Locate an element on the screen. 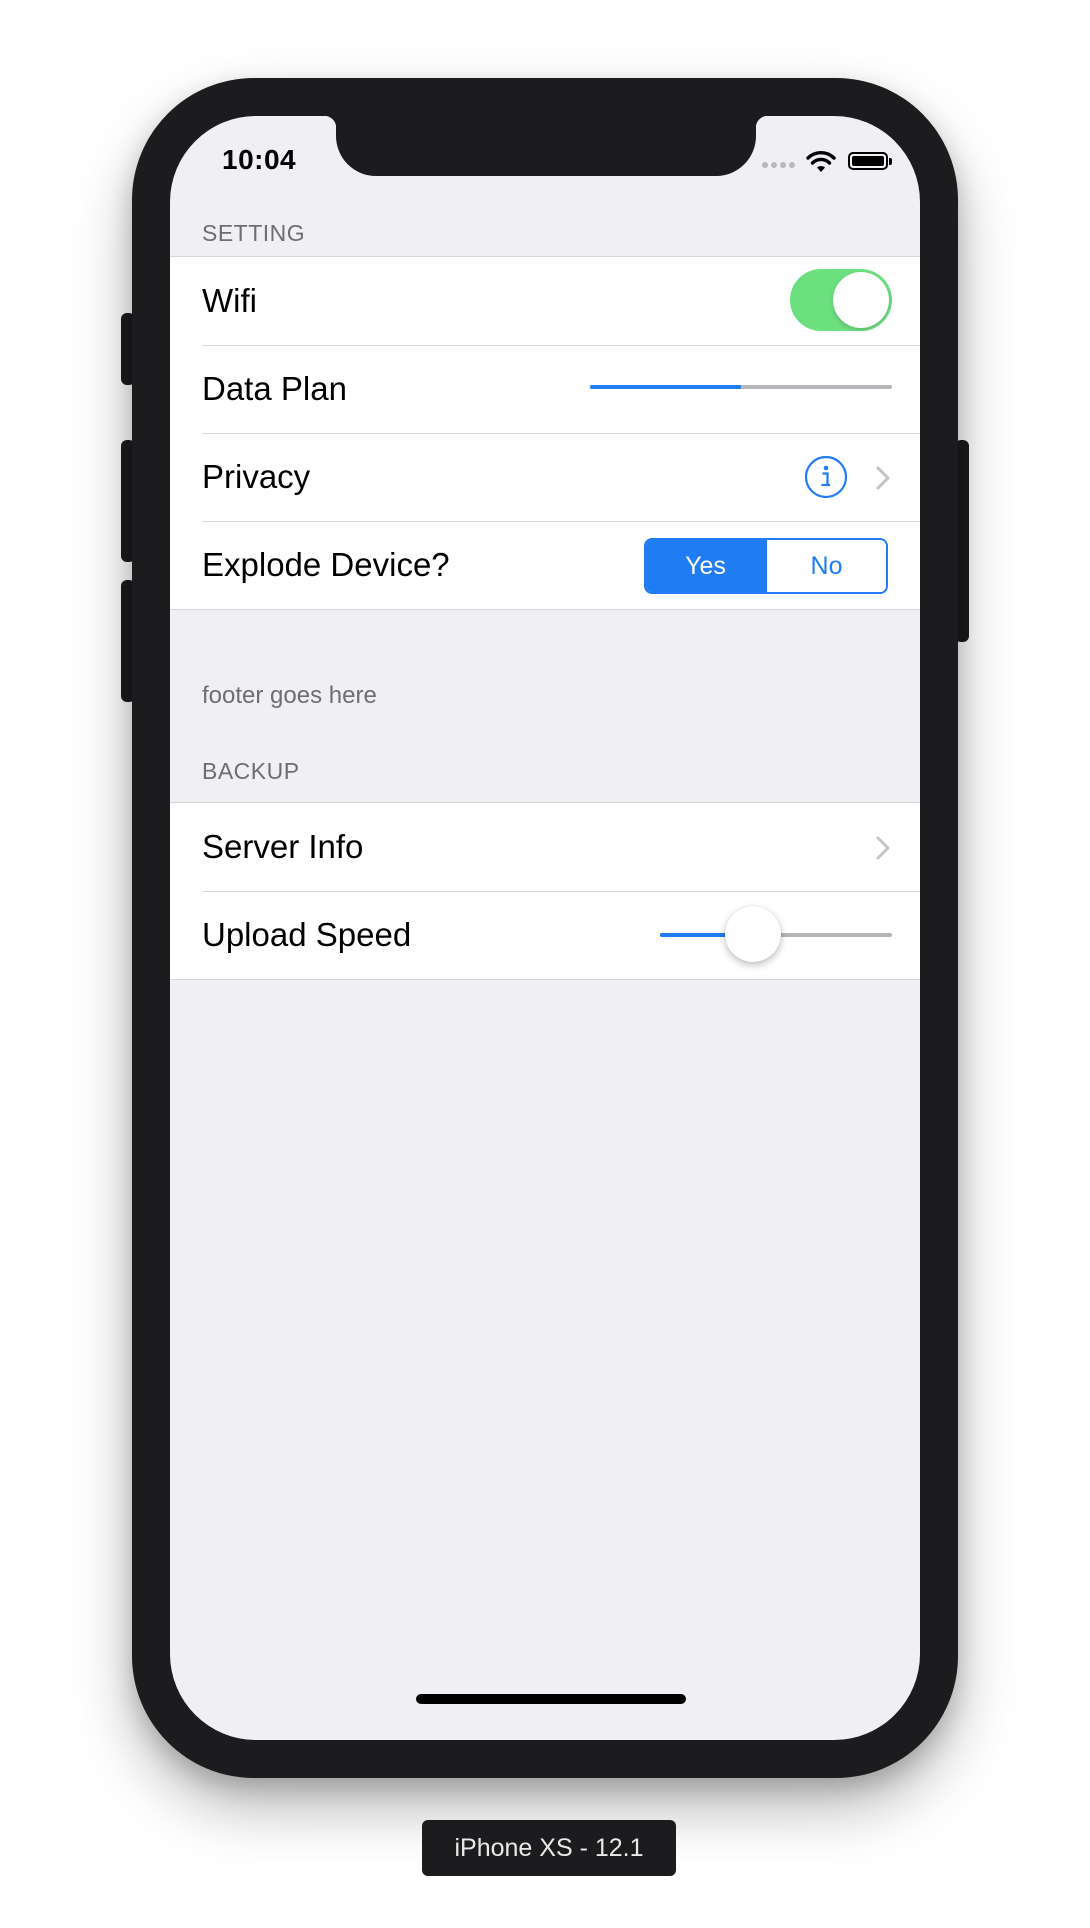 The image size is (1090, 1928). wifi-icon is located at coordinates (821, 161).